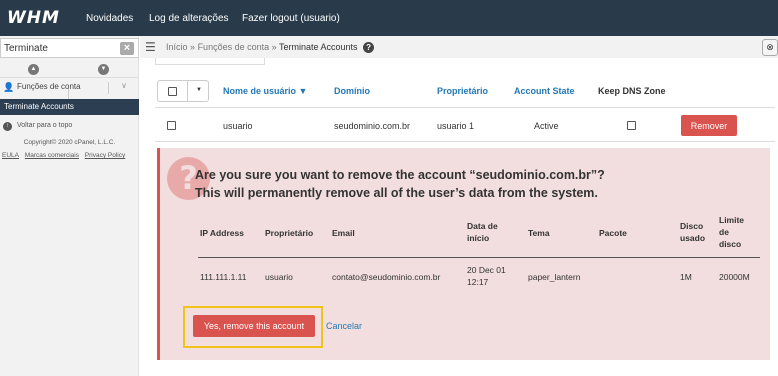  Describe the element at coordinates (693, 238) in the screenshot. I see `header-line: usado` at that location.